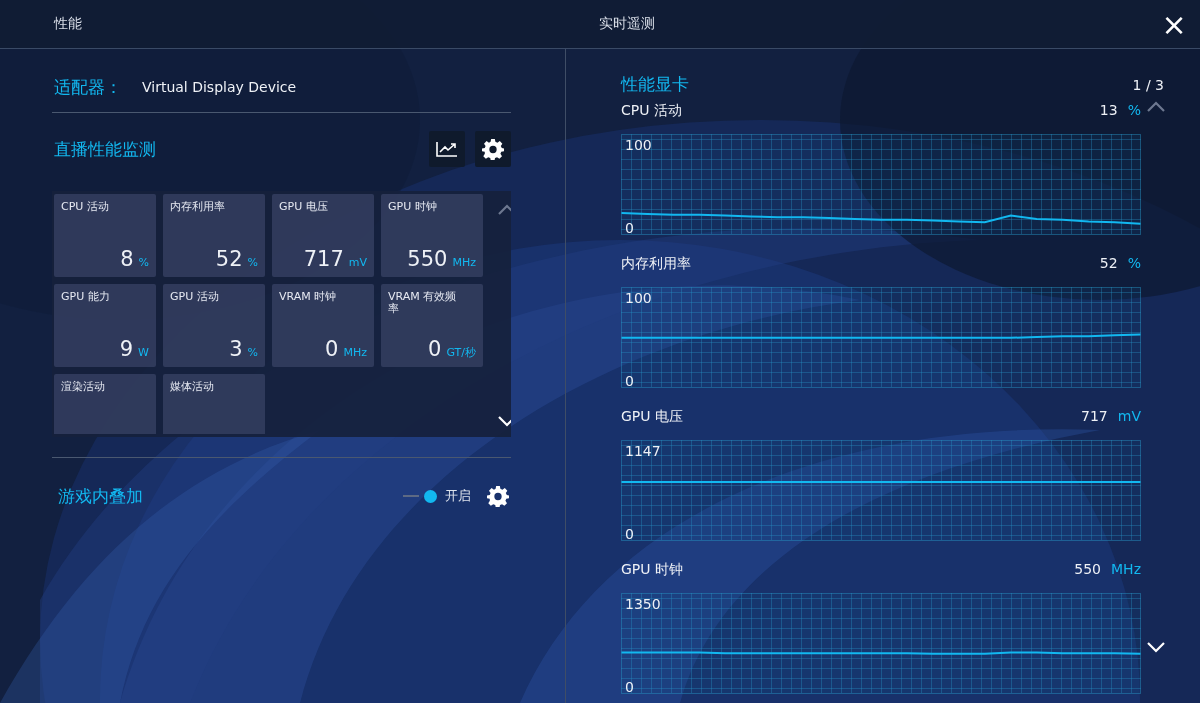  What do you see at coordinates (643, 604) in the screenshot?
I see `axis-tick-label: 1350` at bounding box center [643, 604].